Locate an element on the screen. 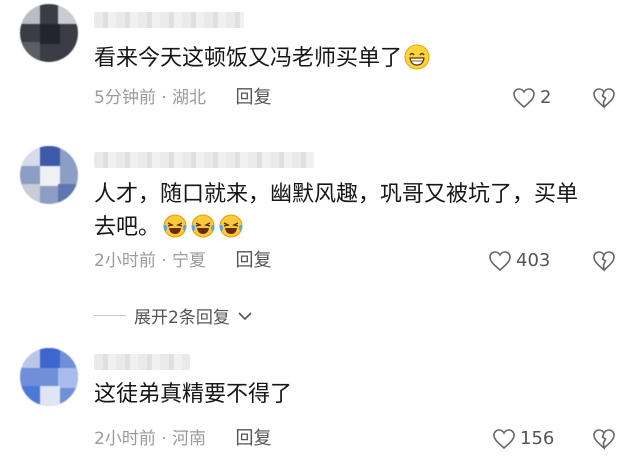 The width and height of the screenshot is (640, 458). comment-text: 人才，随口就来，幽默风趣，巩哥又被坑了，买单 去吧。 is located at coordinates (354, 211).